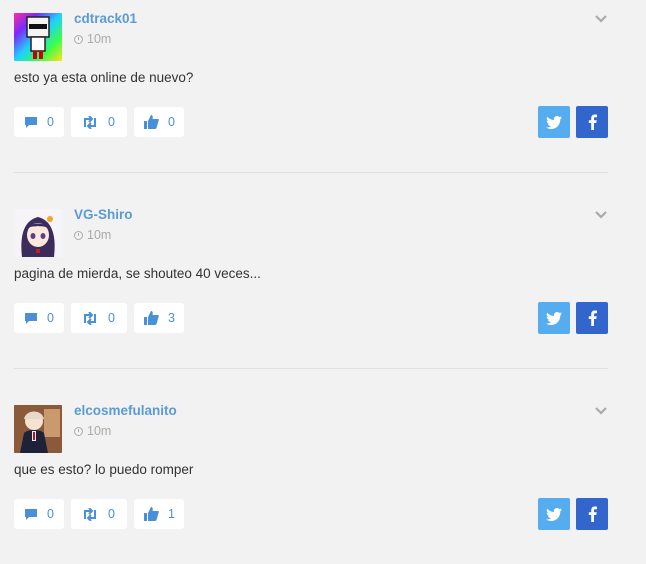 The height and width of the screenshot is (564, 646). I want to click on like-count: 3, so click(171, 318).